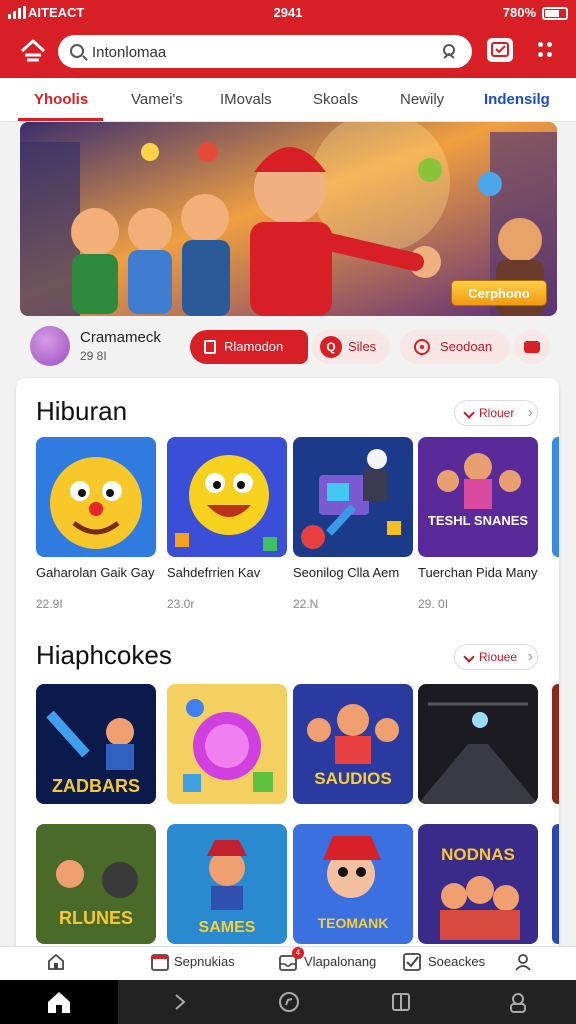 The image size is (576, 1024). I want to click on game-tile: ZADBARS, so click(96, 744).